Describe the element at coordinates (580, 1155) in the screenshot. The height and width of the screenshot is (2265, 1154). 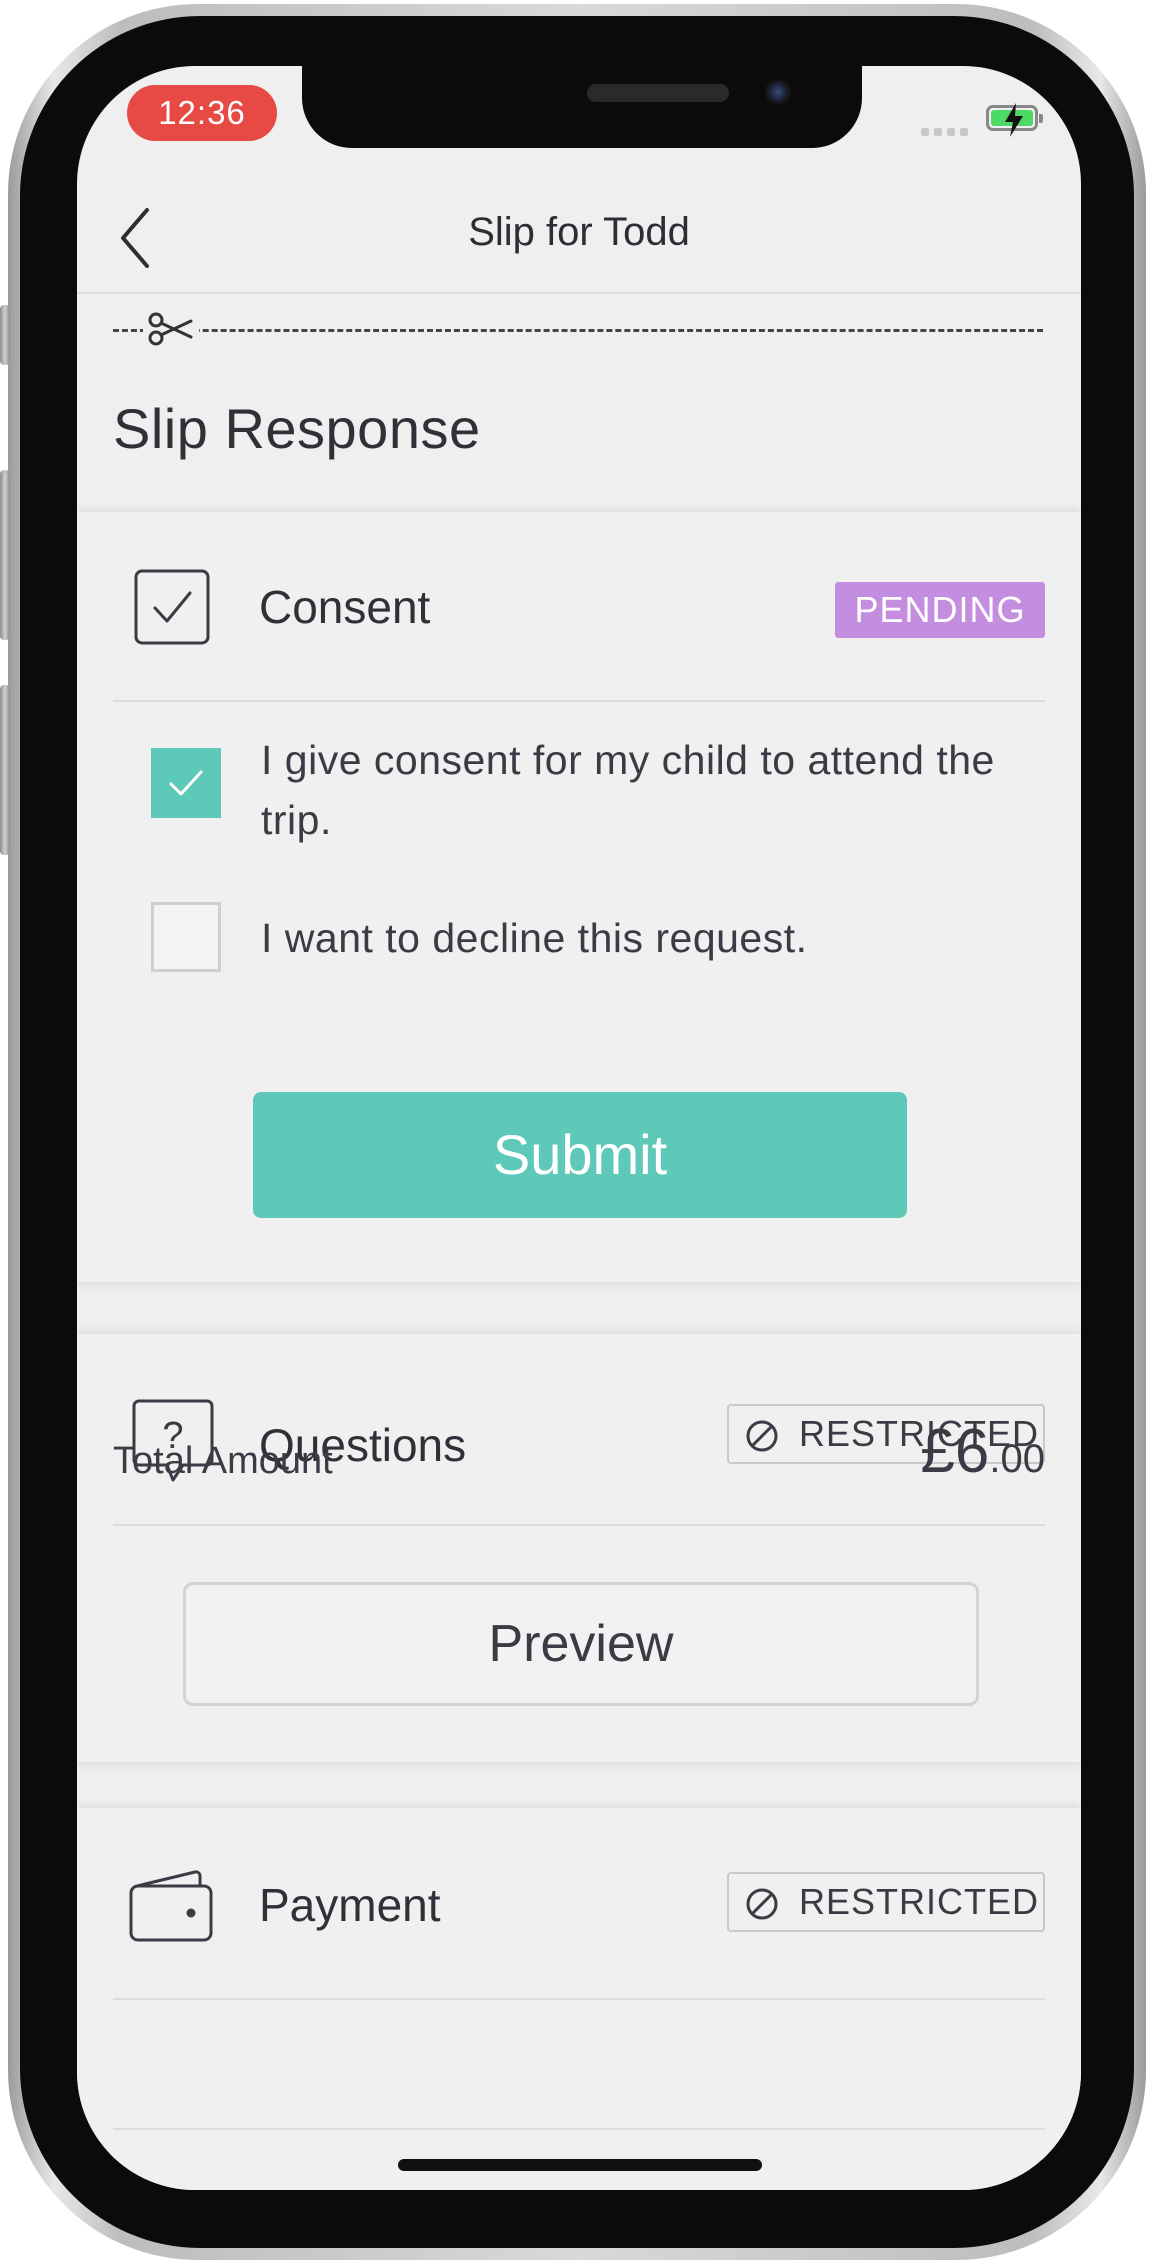
I see `submit-button: Submit` at that location.